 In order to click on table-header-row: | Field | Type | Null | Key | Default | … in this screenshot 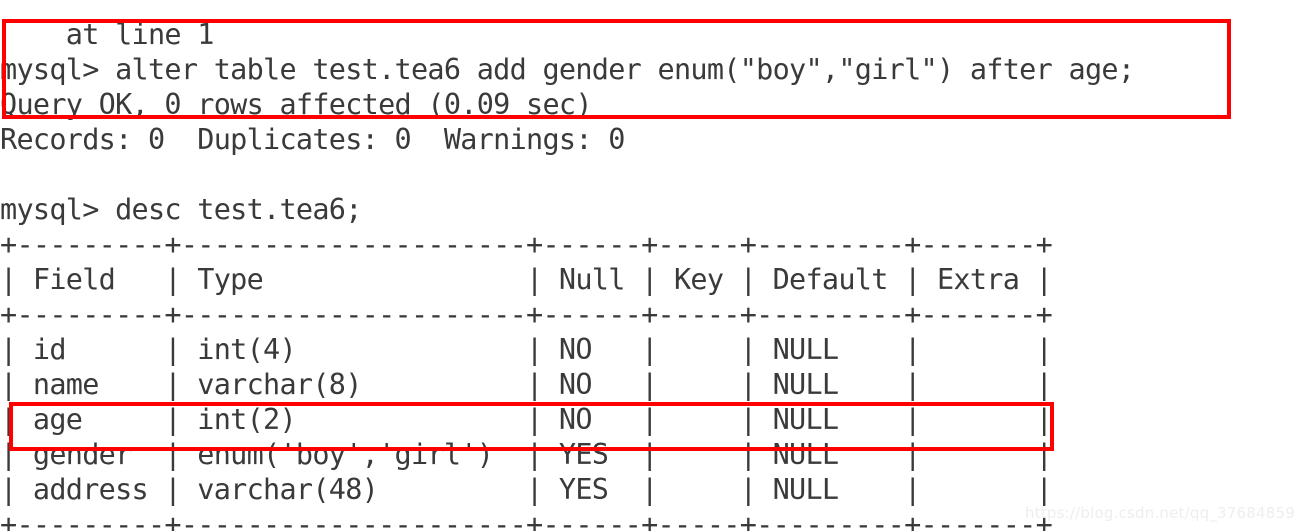, I will do `click(526, 279)`.